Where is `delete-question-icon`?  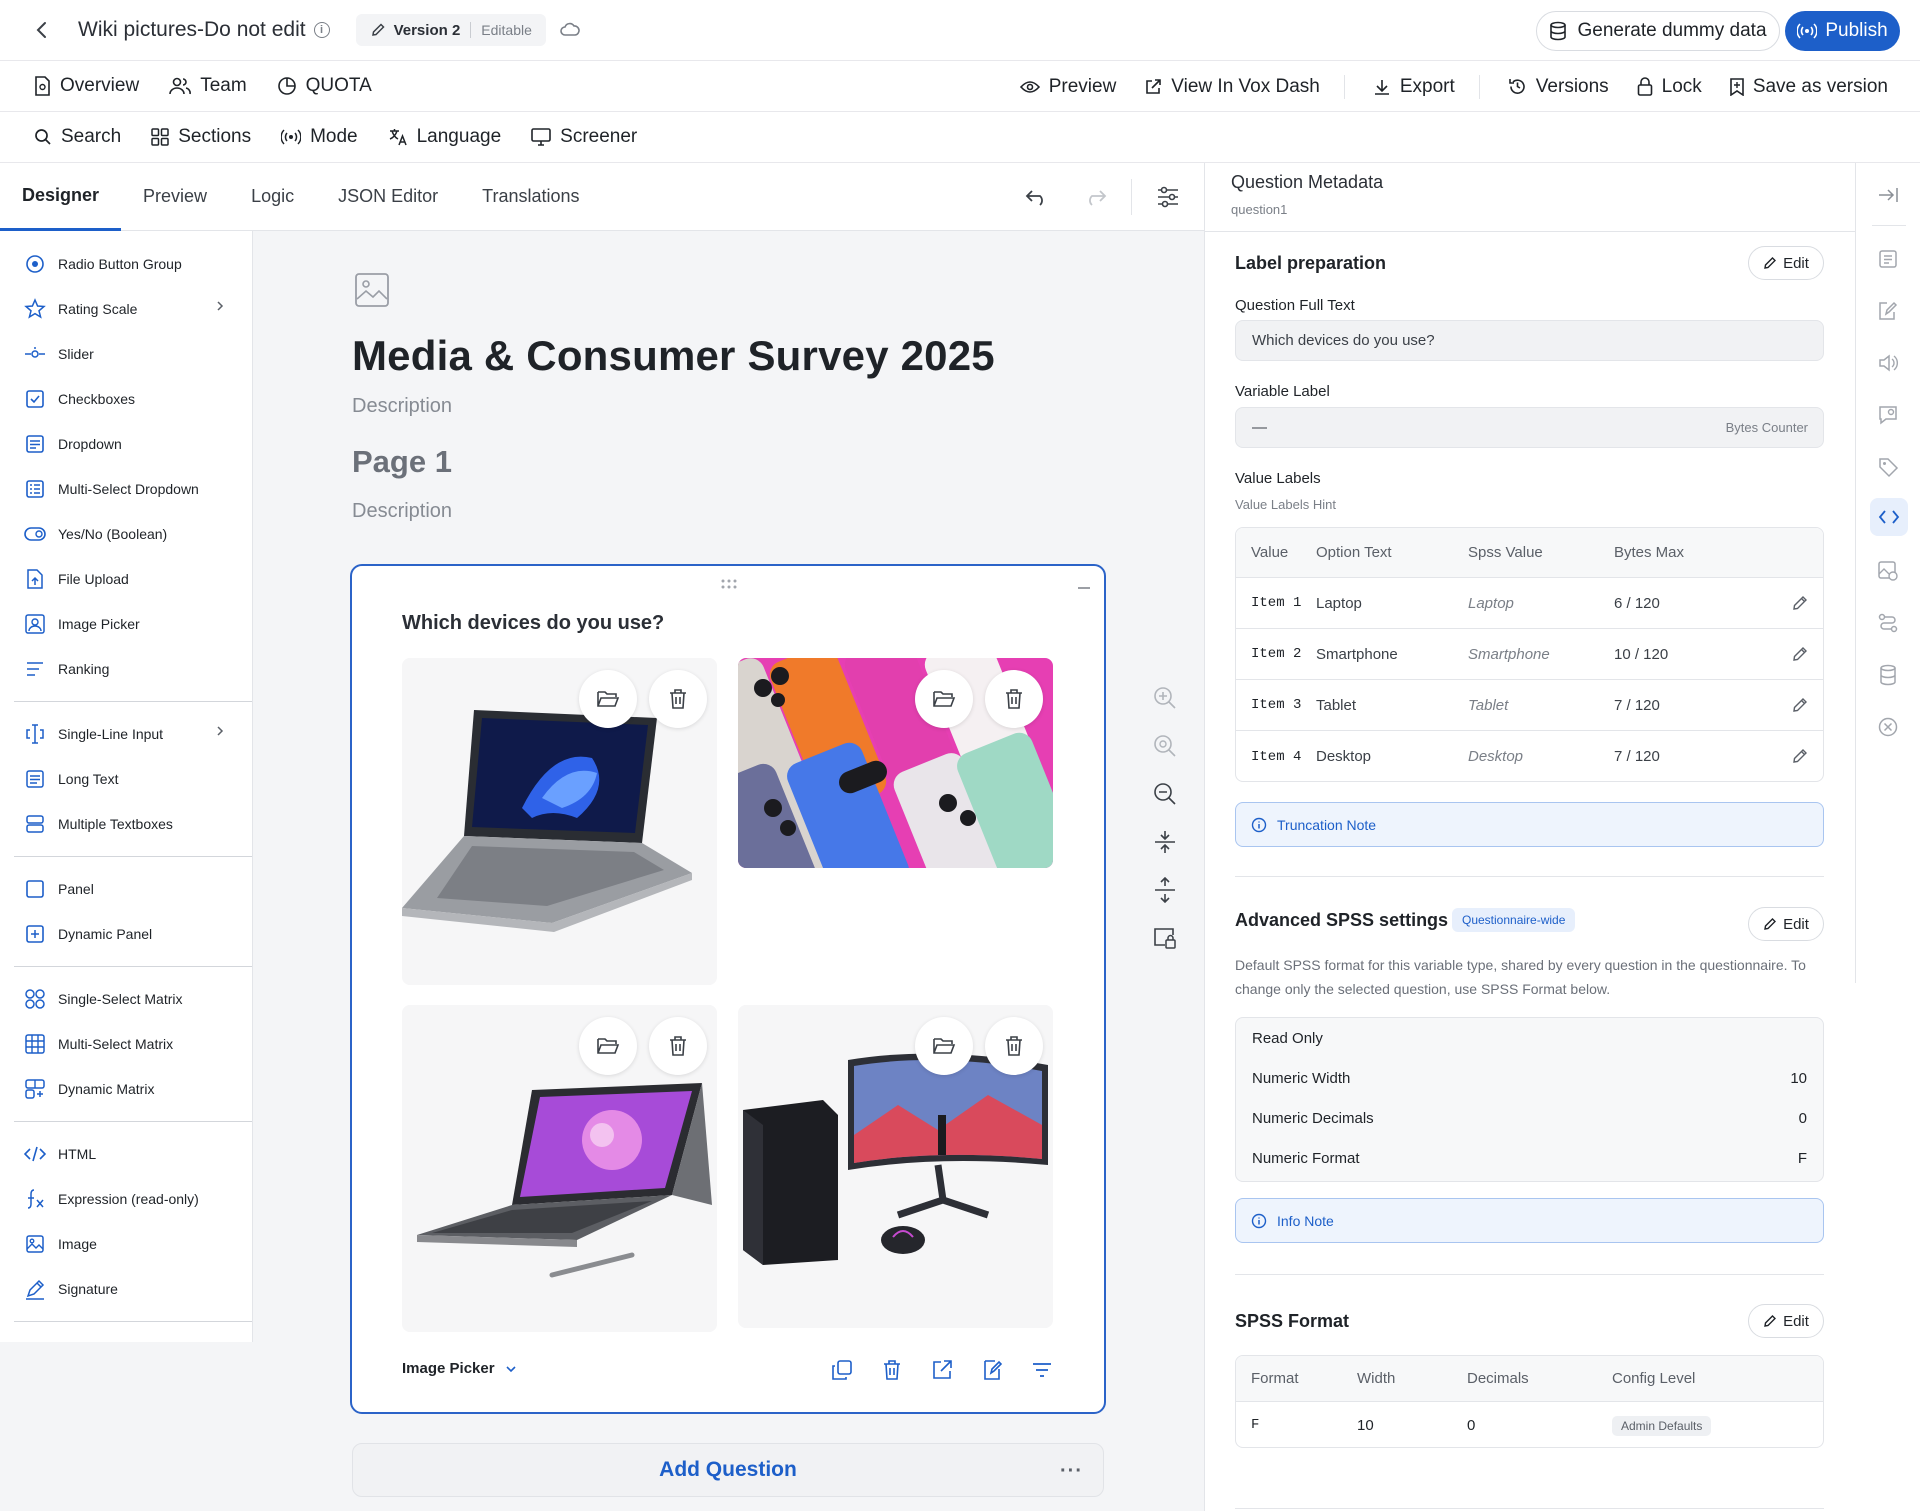 delete-question-icon is located at coordinates (892, 1370).